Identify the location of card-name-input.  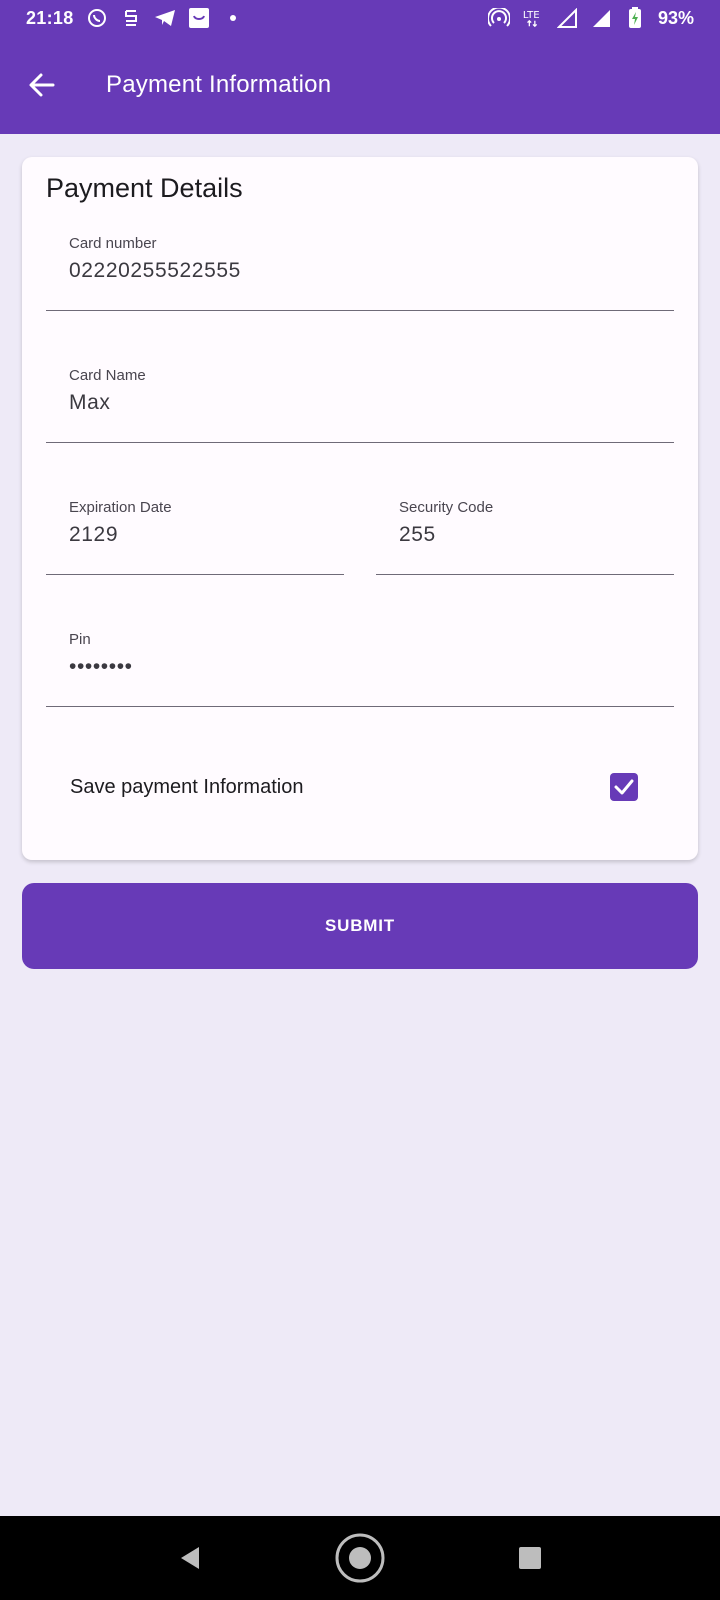
(360, 403).